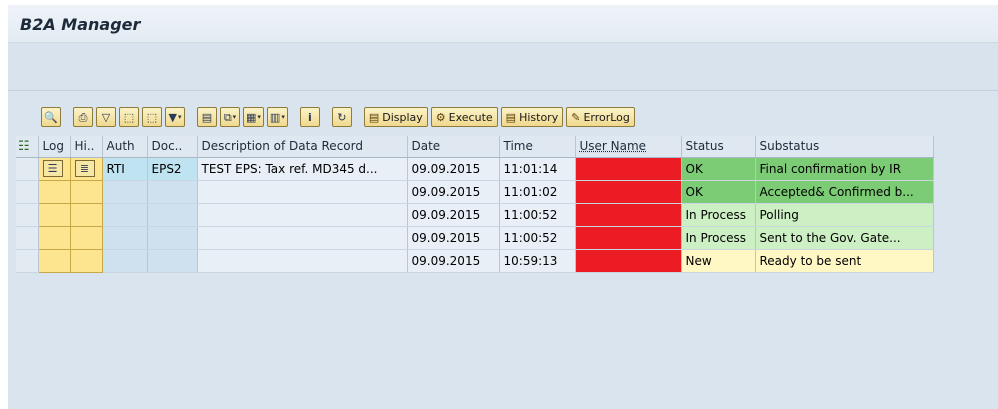 The image size is (998, 409). What do you see at coordinates (537, 238) in the screenshot?
I see `time-cell: 11:00:52` at bounding box center [537, 238].